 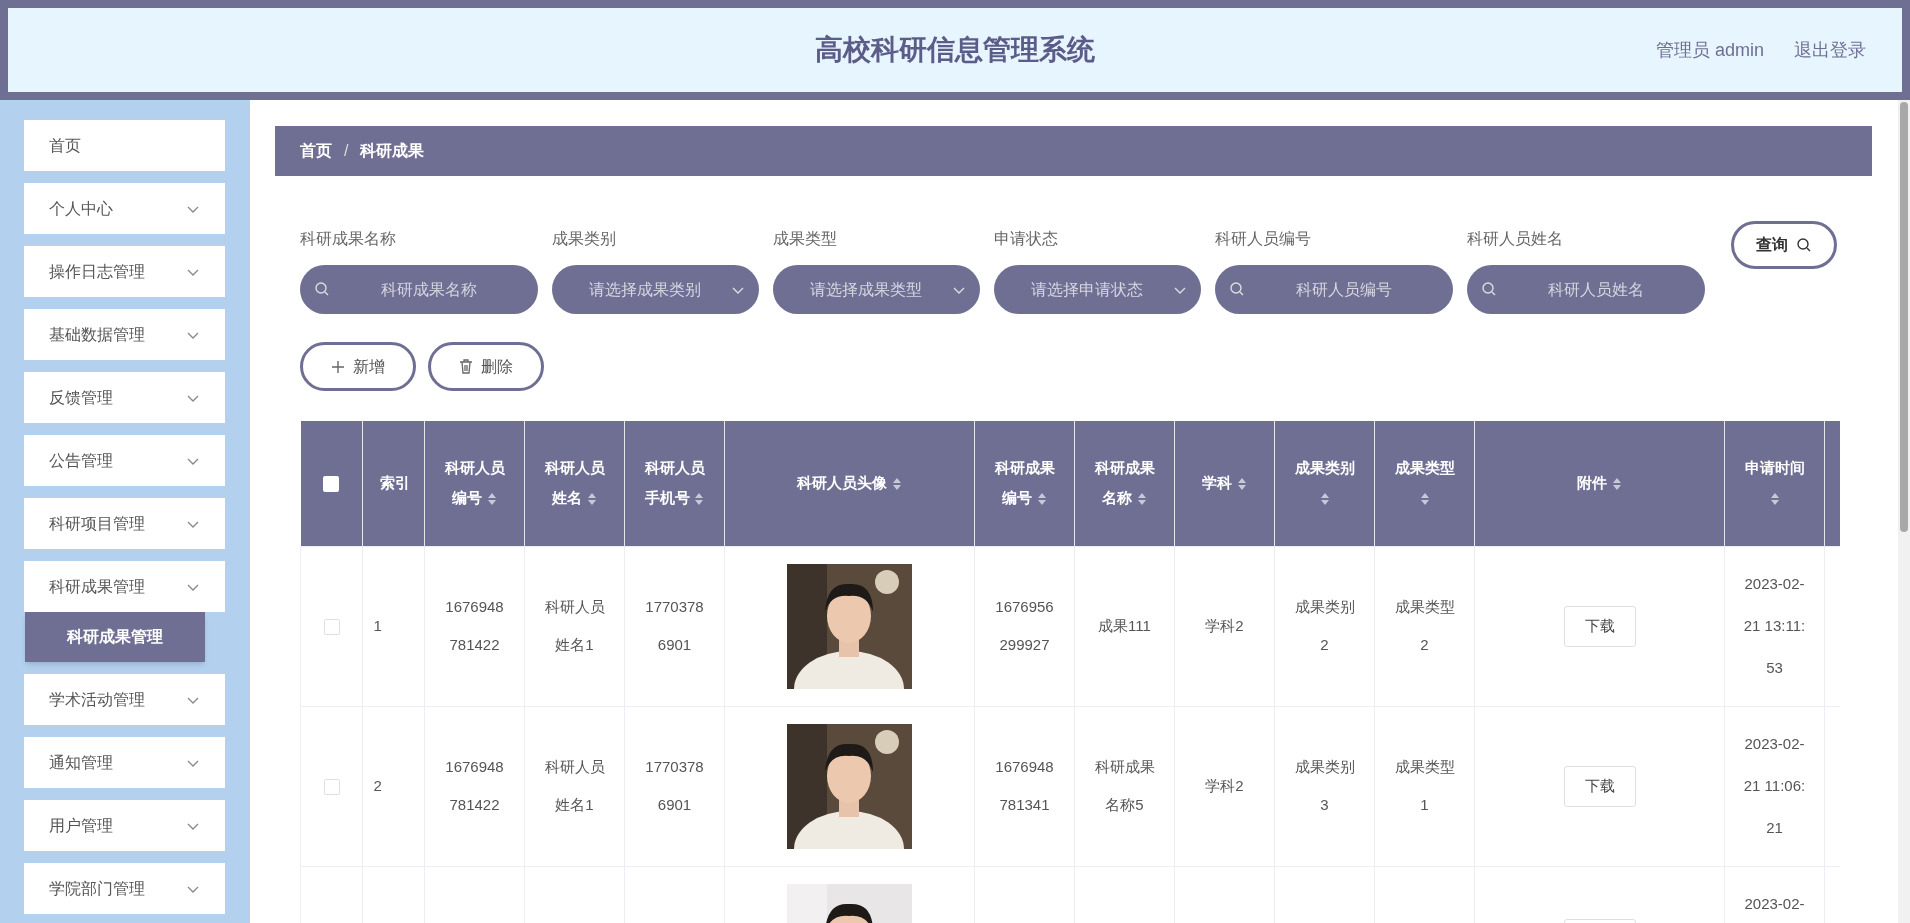 I want to click on add-button: 新增, so click(x=358, y=366).